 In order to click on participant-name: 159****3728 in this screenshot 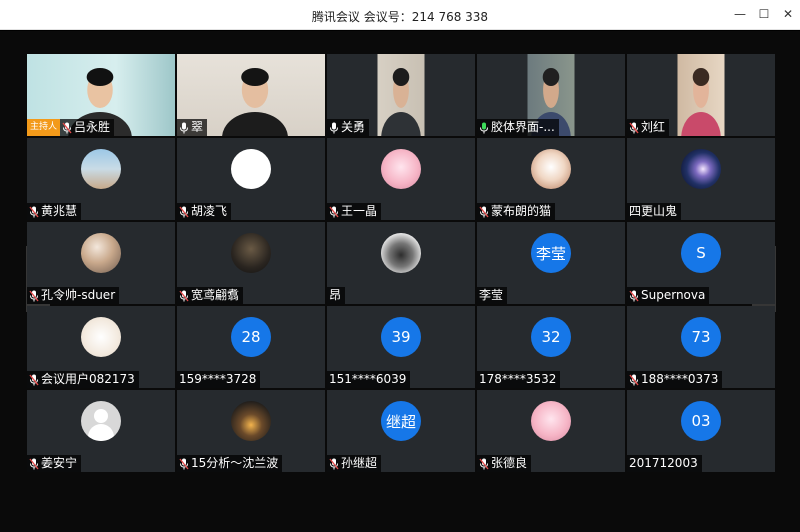, I will do `click(218, 379)`.